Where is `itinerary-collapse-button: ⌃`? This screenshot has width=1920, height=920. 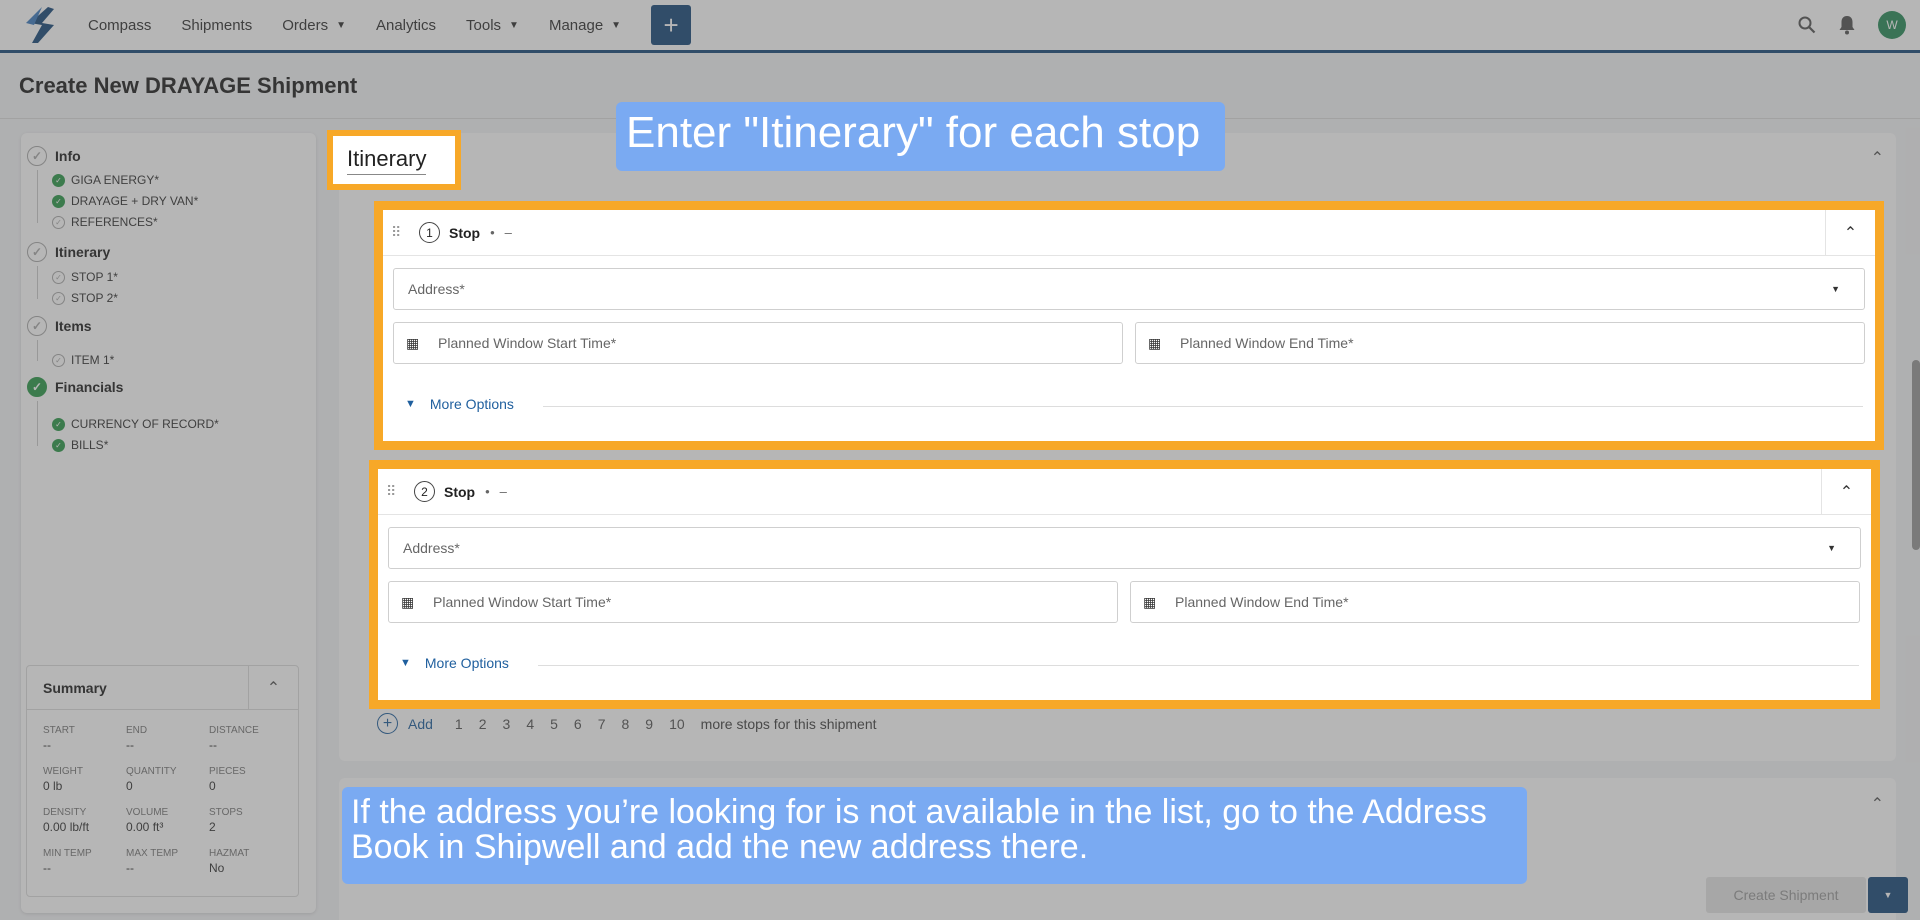
itinerary-collapse-button: ⌃ is located at coordinates (1877, 158).